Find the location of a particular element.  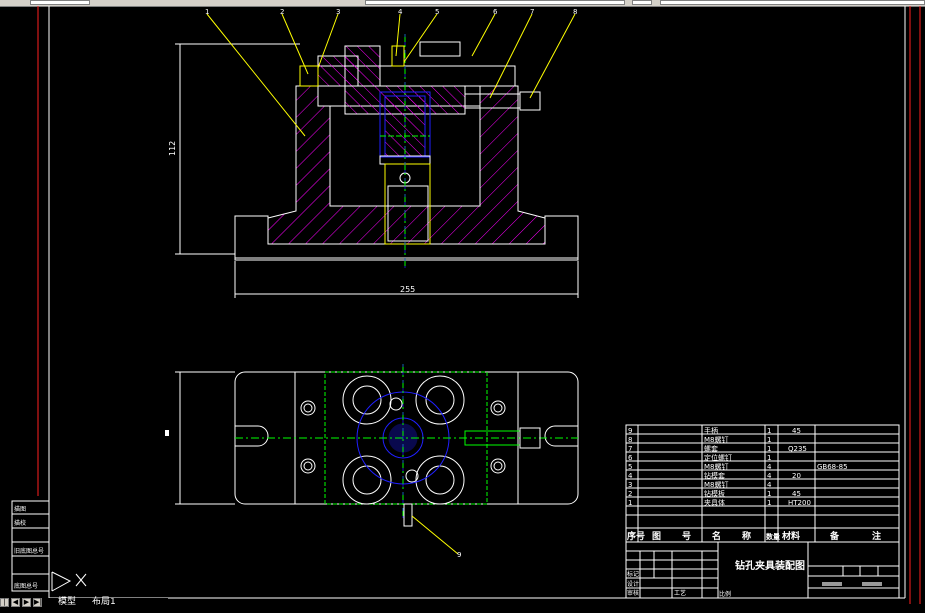

svg-text: 底图总号 is located at coordinates (26, 586).